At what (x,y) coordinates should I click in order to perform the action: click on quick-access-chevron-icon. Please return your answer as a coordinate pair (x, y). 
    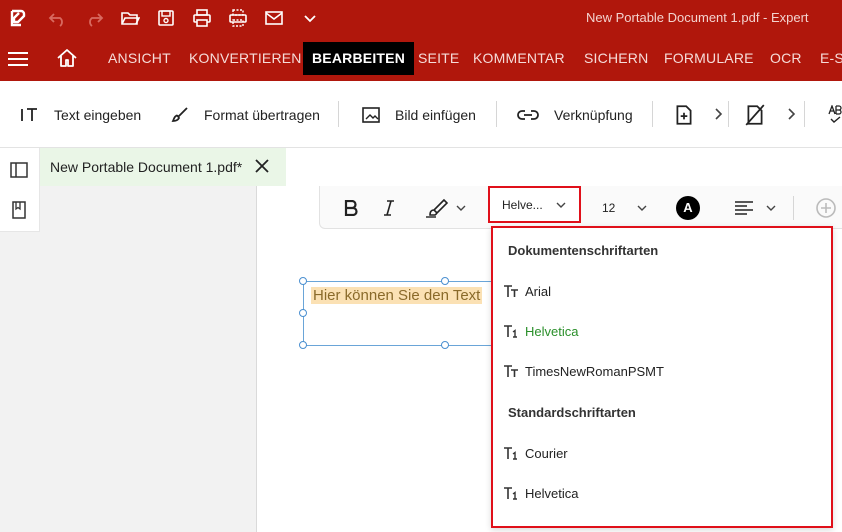
    Looking at the image, I should click on (310, 18).